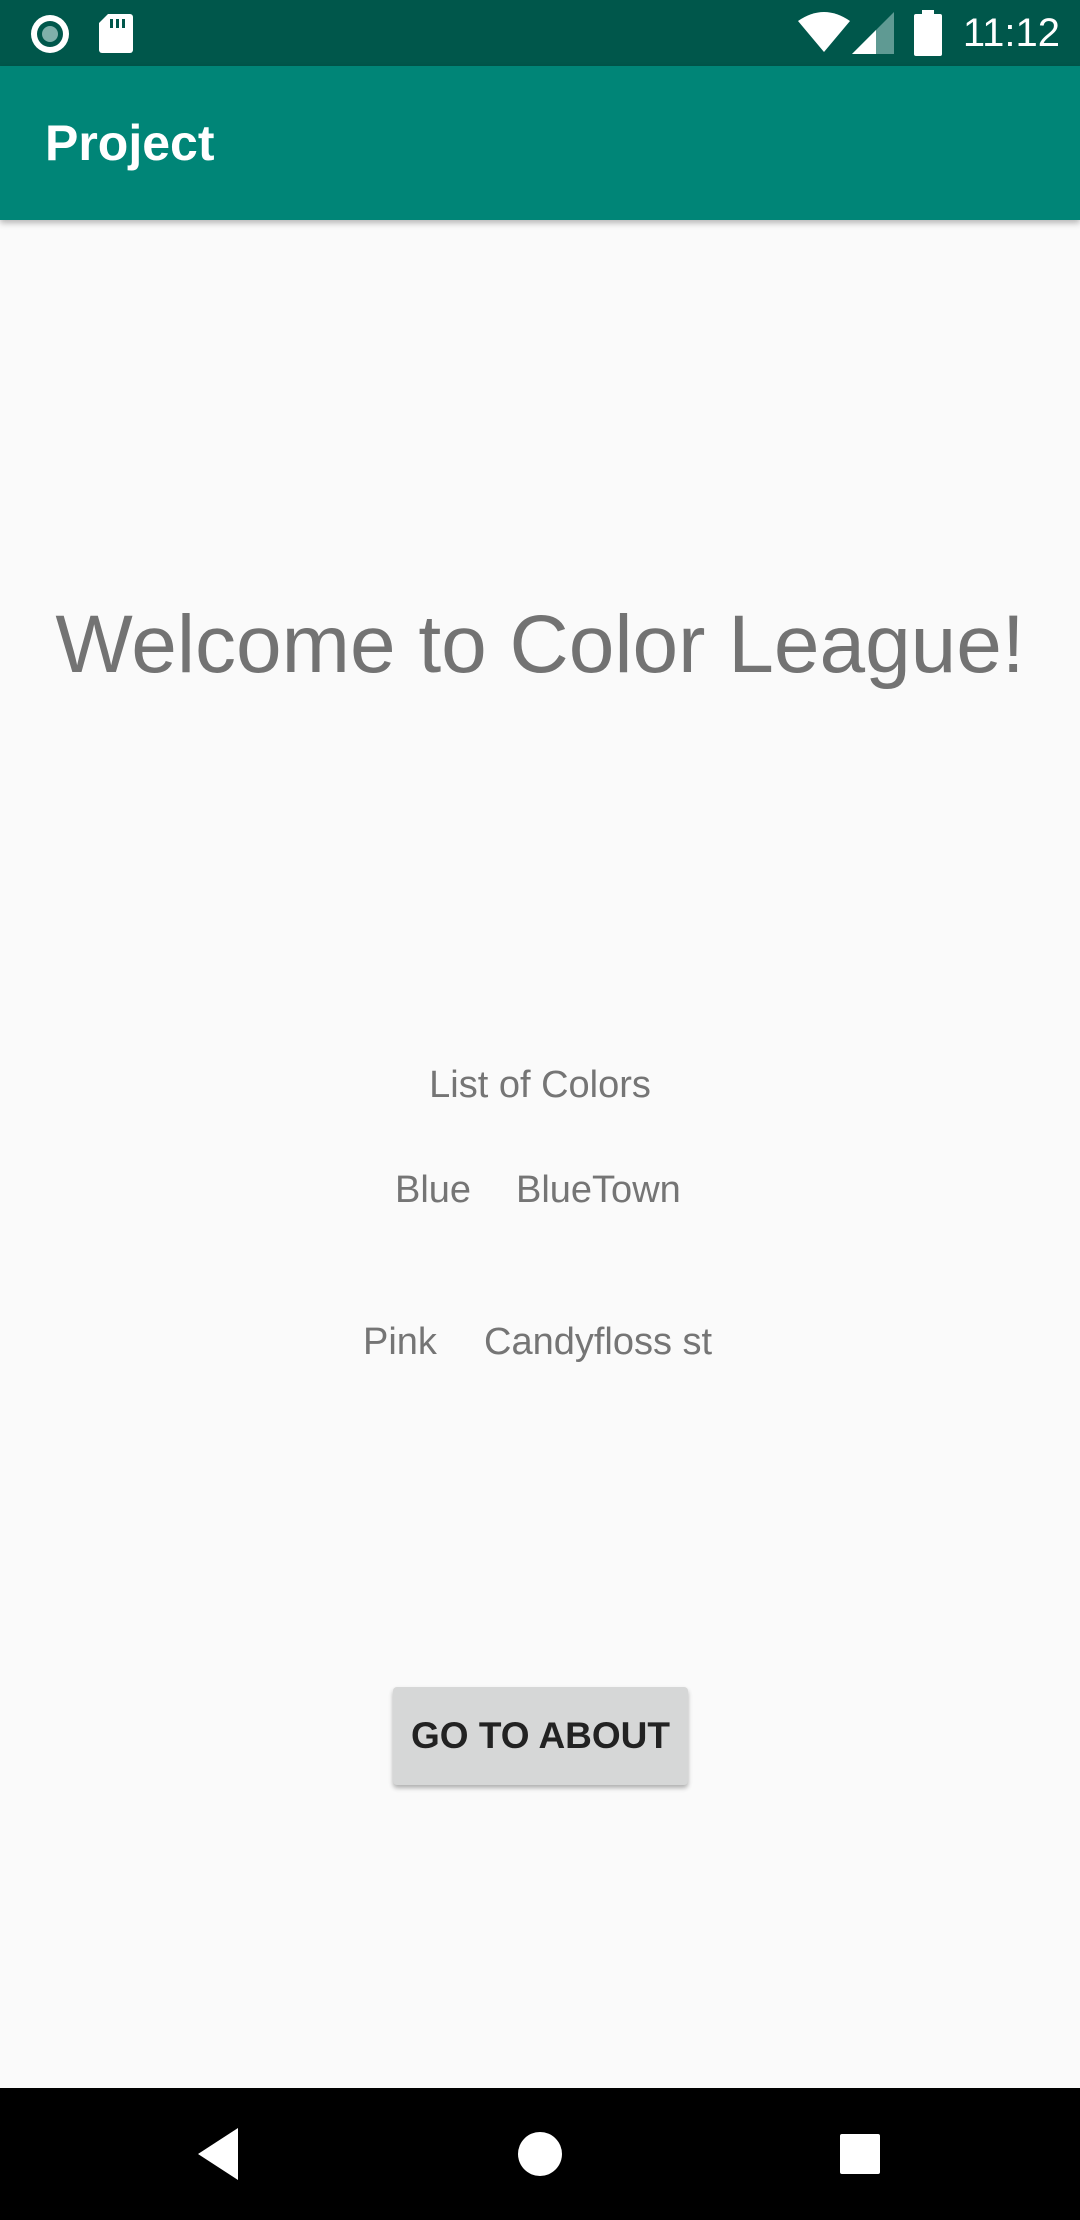 Image resolution: width=1080 pixels, height=2220 pixels. I want to click on navigation-bar, so click(540, 2154).